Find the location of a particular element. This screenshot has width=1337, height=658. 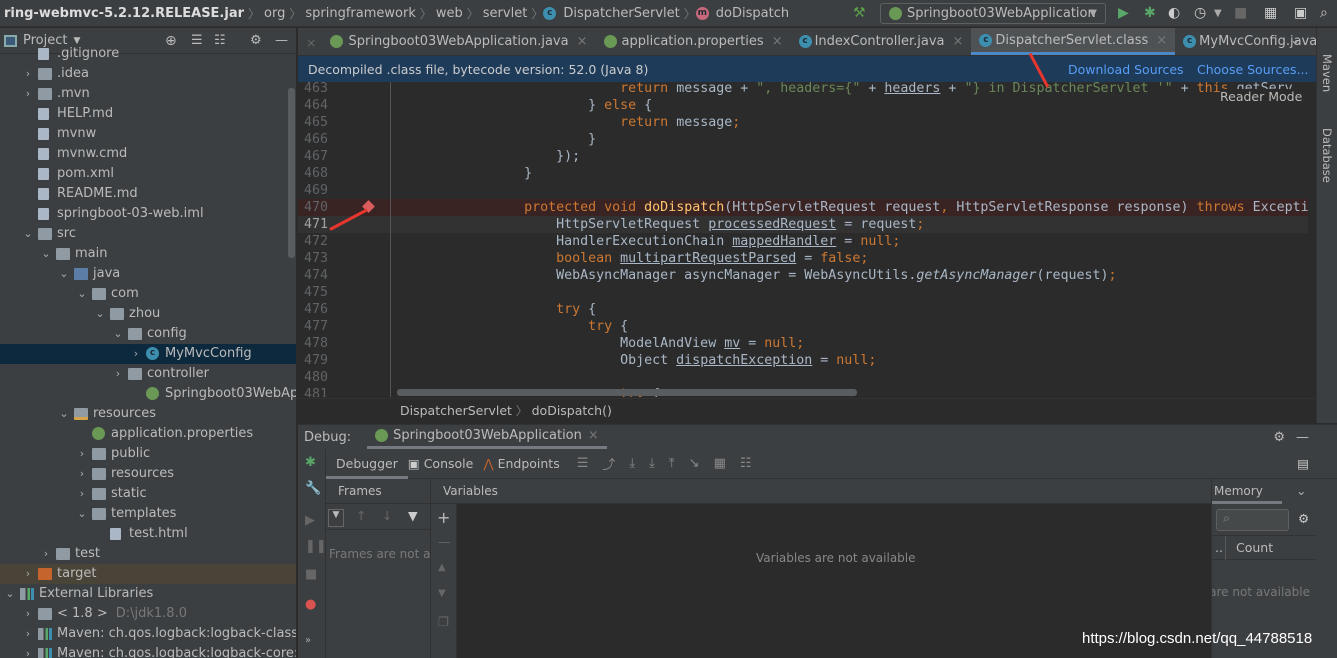

gear-icon: ⚙ is located at coordinates (1279, 437).